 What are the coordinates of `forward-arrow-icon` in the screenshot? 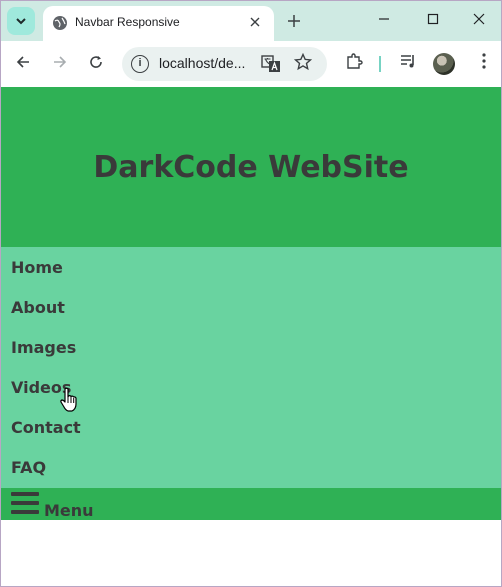 It's located at (60, 62).